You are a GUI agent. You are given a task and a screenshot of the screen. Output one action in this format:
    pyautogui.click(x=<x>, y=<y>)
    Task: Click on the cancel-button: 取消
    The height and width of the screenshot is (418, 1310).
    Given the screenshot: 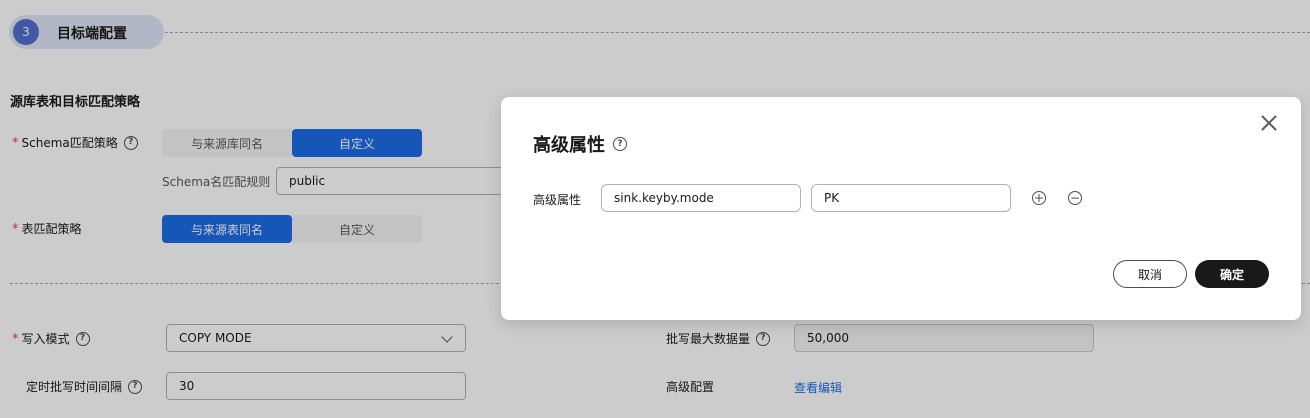 What is the action you would take?
    pyautogui.click(x=1150, y=274)
    